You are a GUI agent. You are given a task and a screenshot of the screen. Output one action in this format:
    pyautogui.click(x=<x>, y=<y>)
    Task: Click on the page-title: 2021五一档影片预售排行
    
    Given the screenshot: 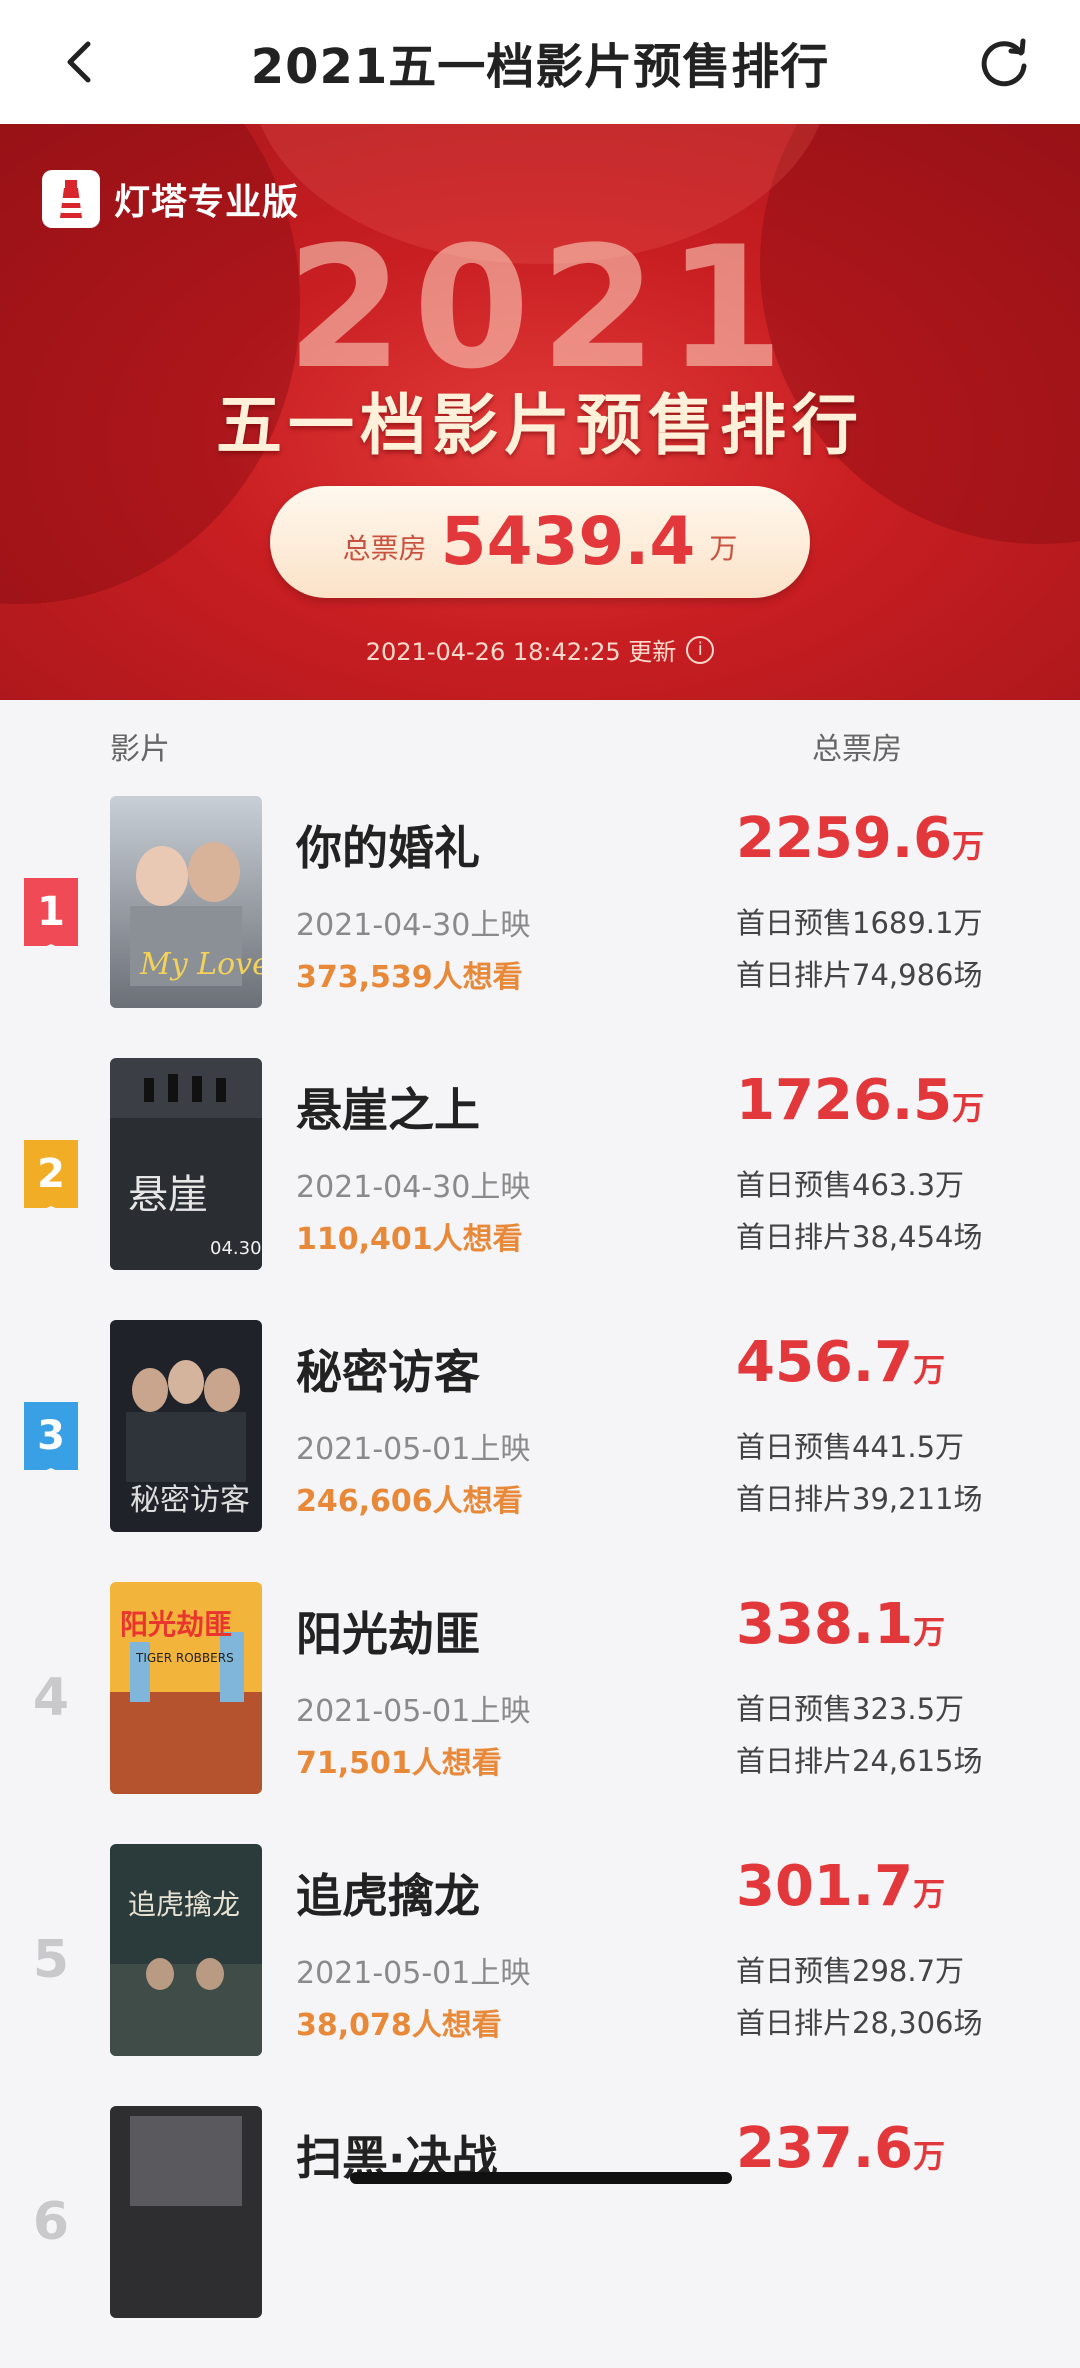 What is the action you would take?
    pyautogui.click(x=540, y=67)
    